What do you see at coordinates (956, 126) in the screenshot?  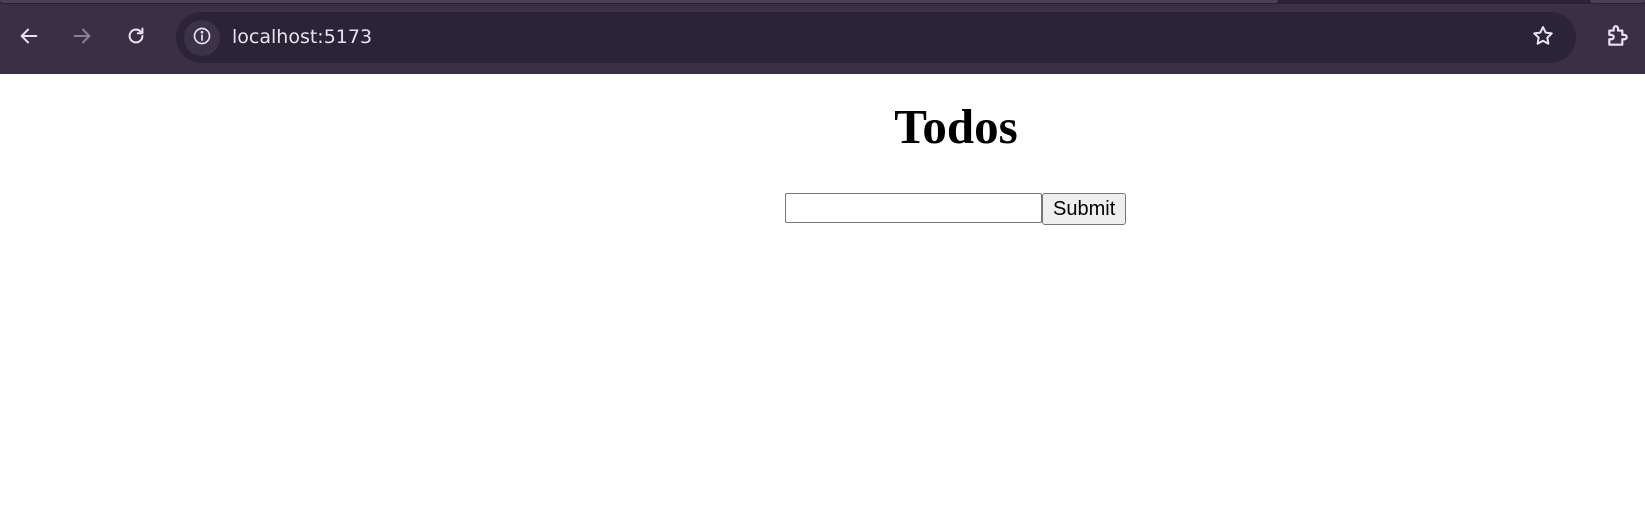 I see `page-title: Todos` at bounding box center [956, 126].